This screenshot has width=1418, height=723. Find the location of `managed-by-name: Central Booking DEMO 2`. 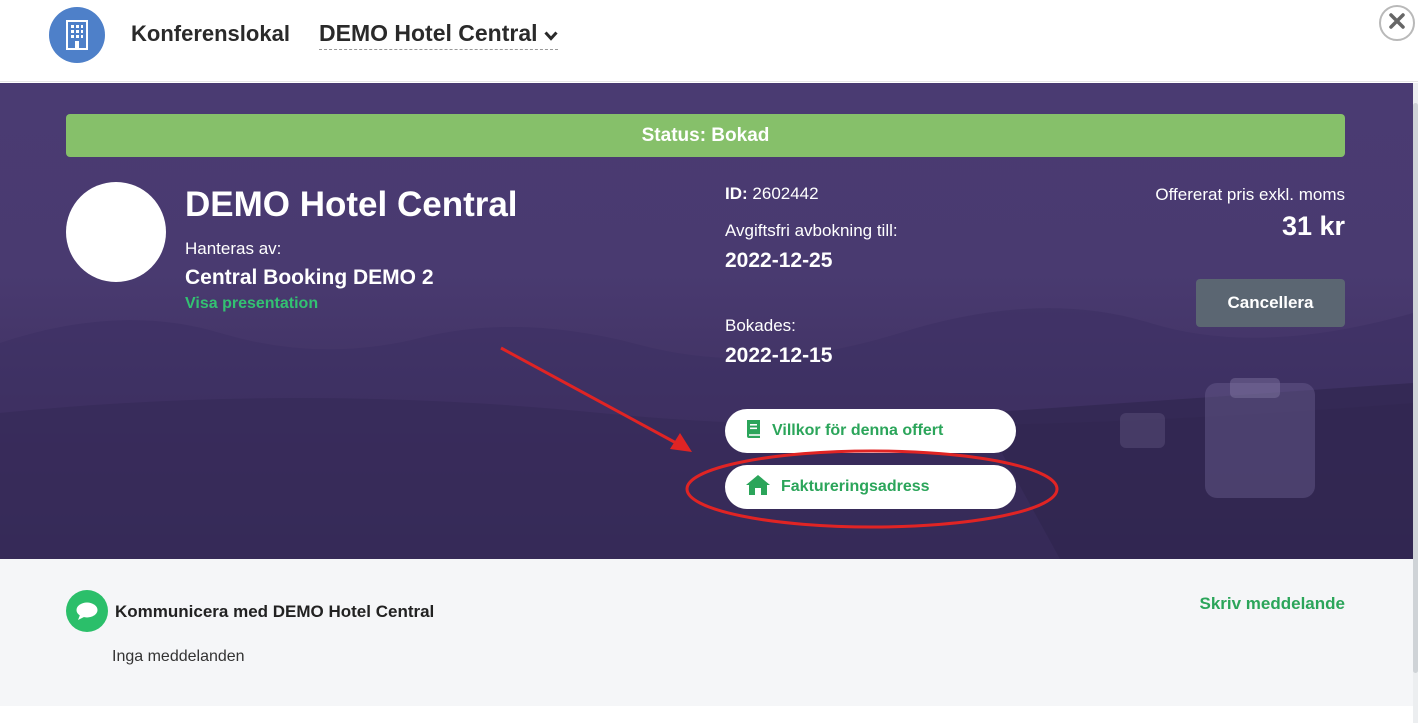

managed-by-name: Central Booking DEMO 2 is located at coordinates (309, 277).